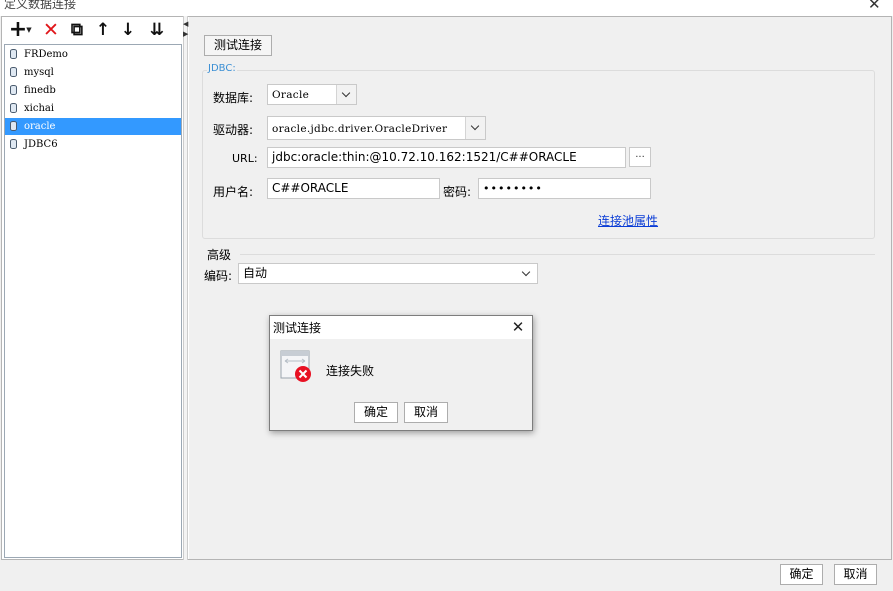 This screenshot has height=591, width=893. Describe the element at coordinates (93, 30) in the screenshot. I see `connection-toolbar: + ▼ ✕ ⧉ ↑ ↓ ⇊` at that location.